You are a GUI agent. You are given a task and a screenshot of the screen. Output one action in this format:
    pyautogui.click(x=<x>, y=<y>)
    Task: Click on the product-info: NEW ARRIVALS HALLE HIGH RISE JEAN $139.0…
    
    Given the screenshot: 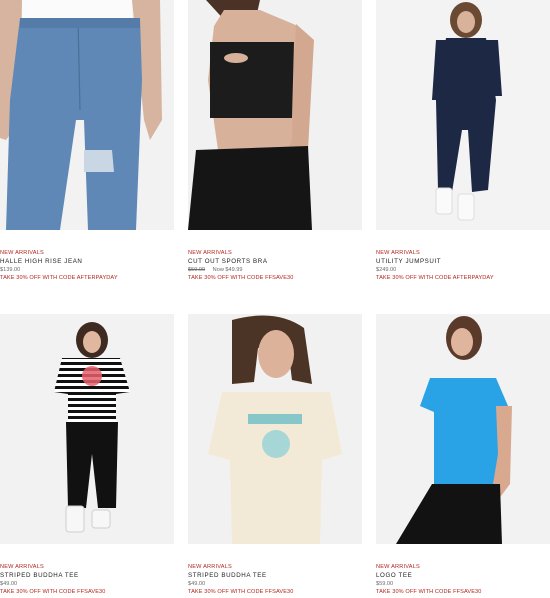 What is the action you would take?
    pyautogui.click(x=87, y=257)
    